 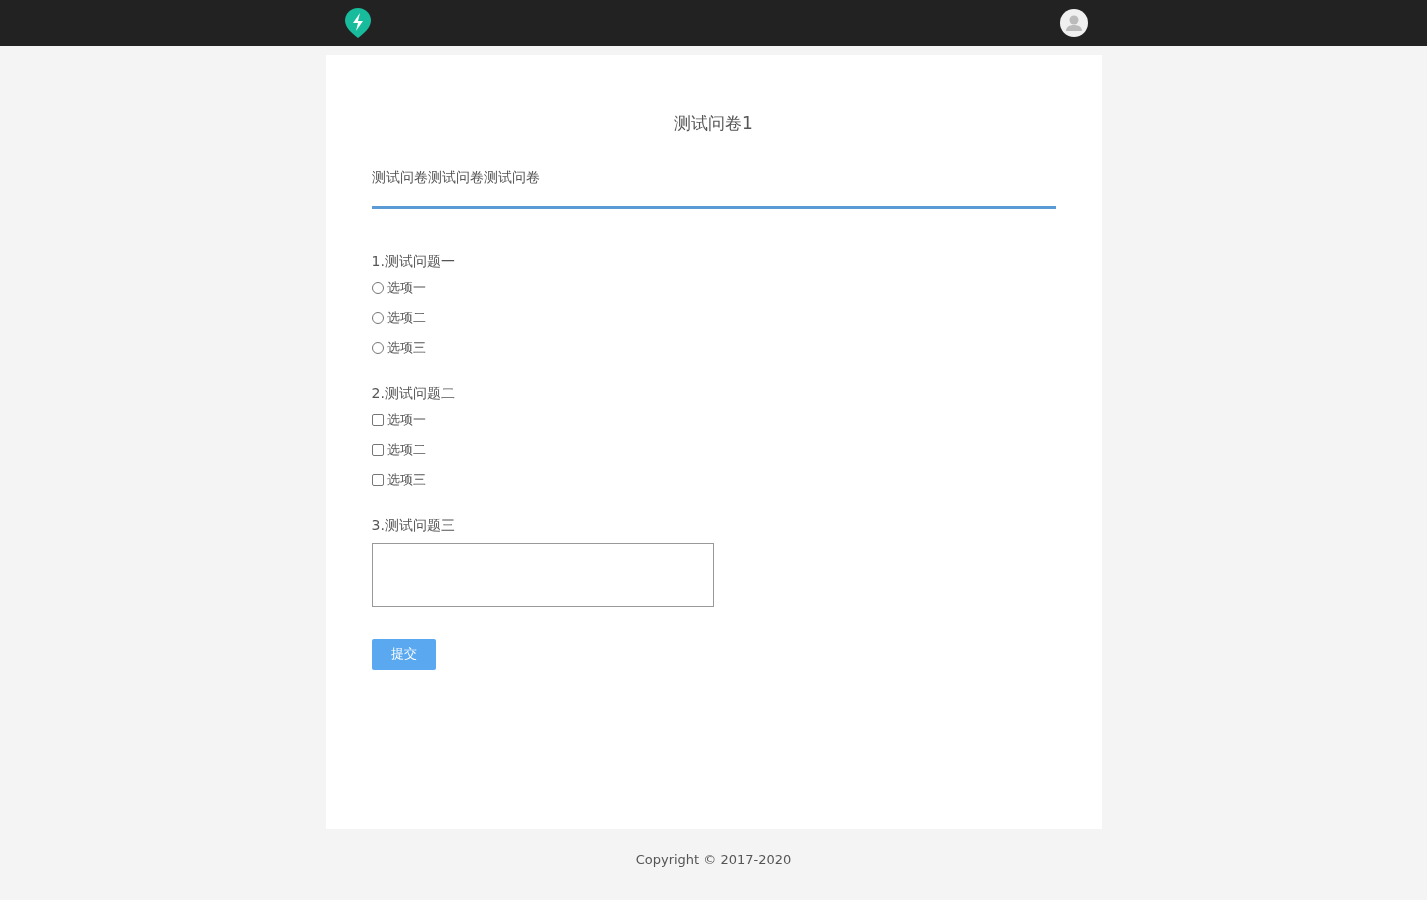 I want to click on question-label: 2.测试问题二, so click(x=413, y=393).